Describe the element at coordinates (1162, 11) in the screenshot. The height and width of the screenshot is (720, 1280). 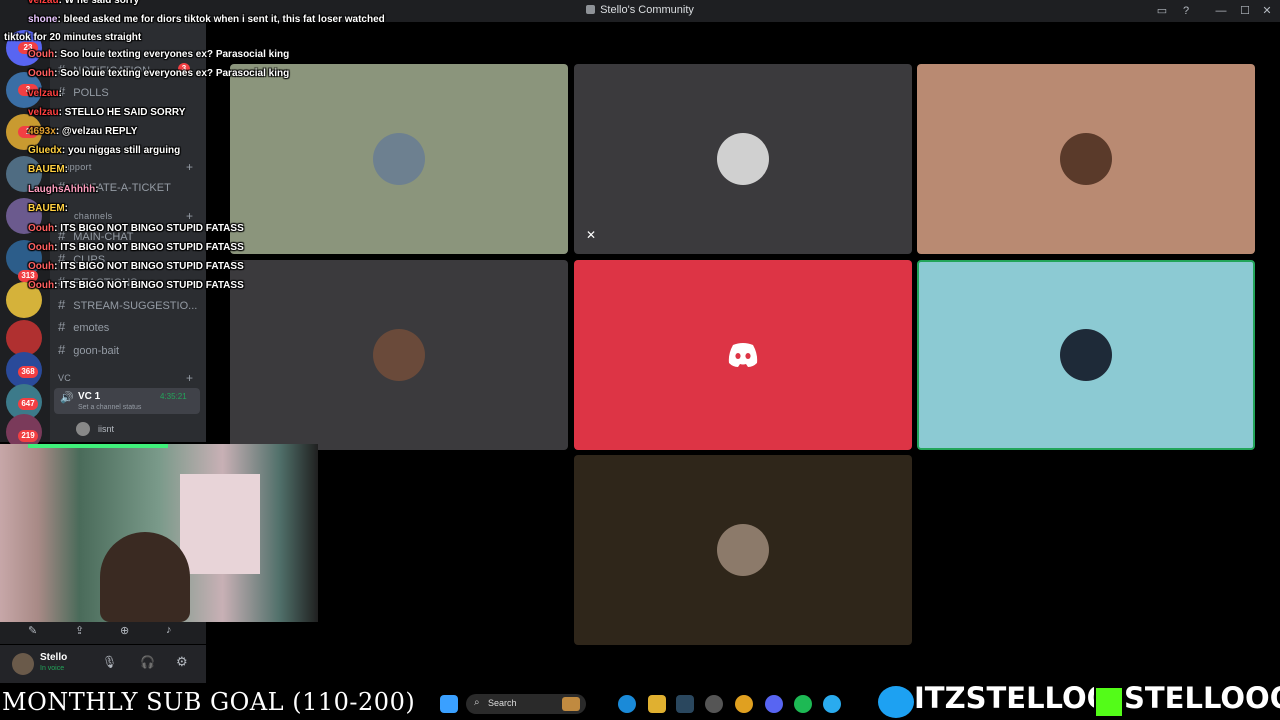
I see `inbox-icon: ▭` at that location.